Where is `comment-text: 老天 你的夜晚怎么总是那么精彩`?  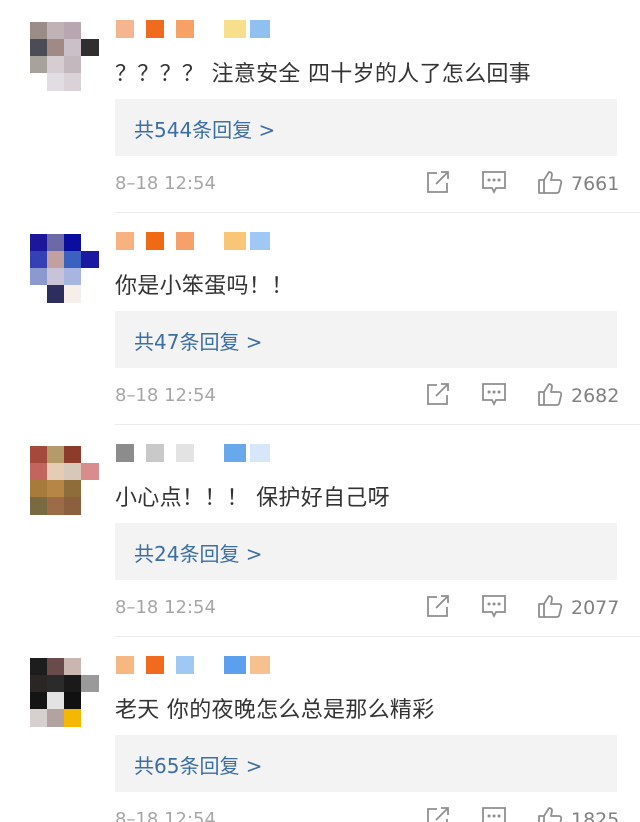
comment-text: 老天 你的夜晚怎么总是那么精彩 is located at coordinates (275, 710).